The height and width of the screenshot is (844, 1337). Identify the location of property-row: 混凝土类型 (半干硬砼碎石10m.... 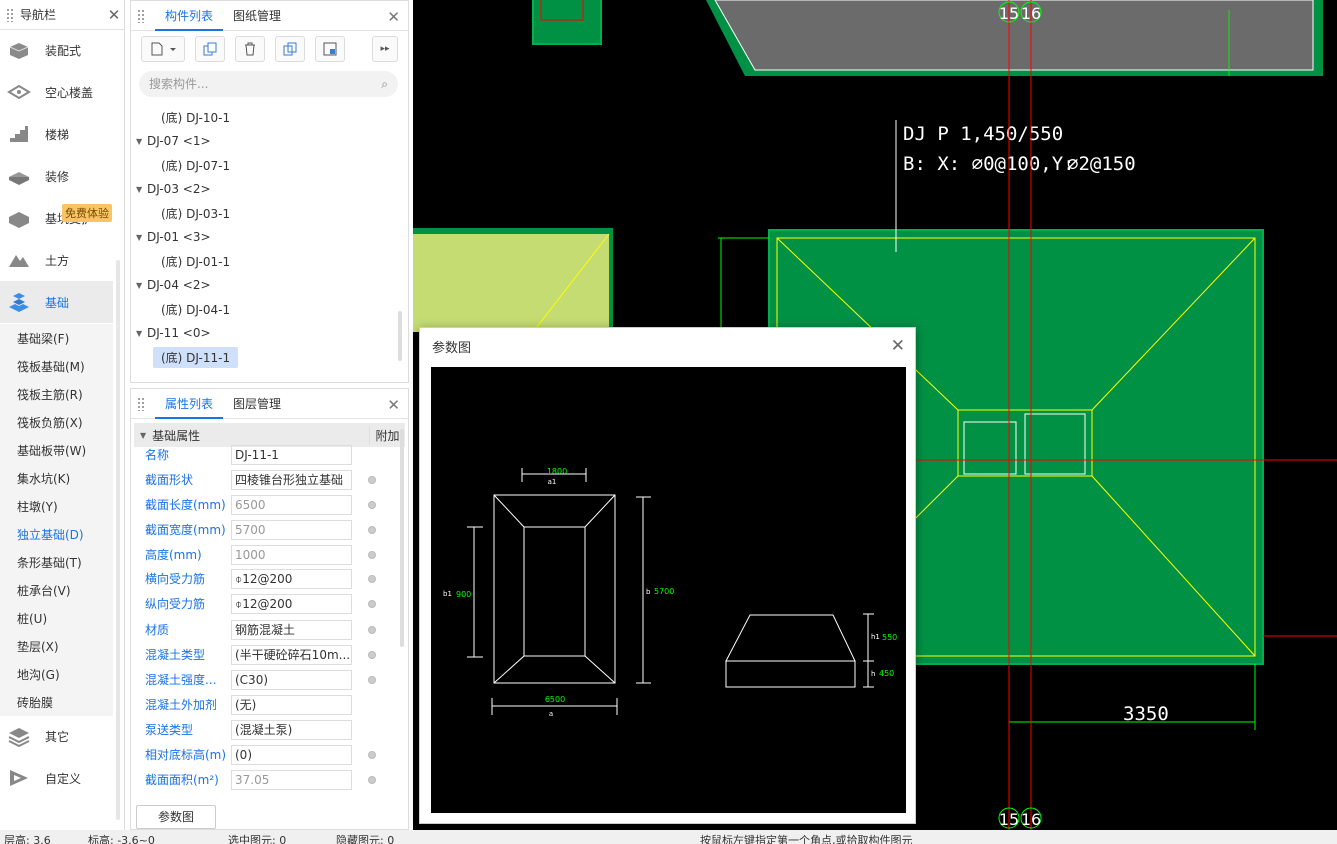
(265, 654).